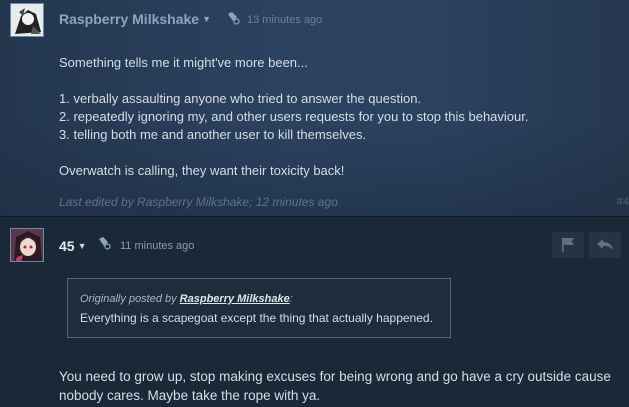 This screenshot has height=407, width=629. What do you see at coordinates (157, 246) in the screenshot?
I see `timestamp: 11 minutes ago` at bounding box center [157, 246].